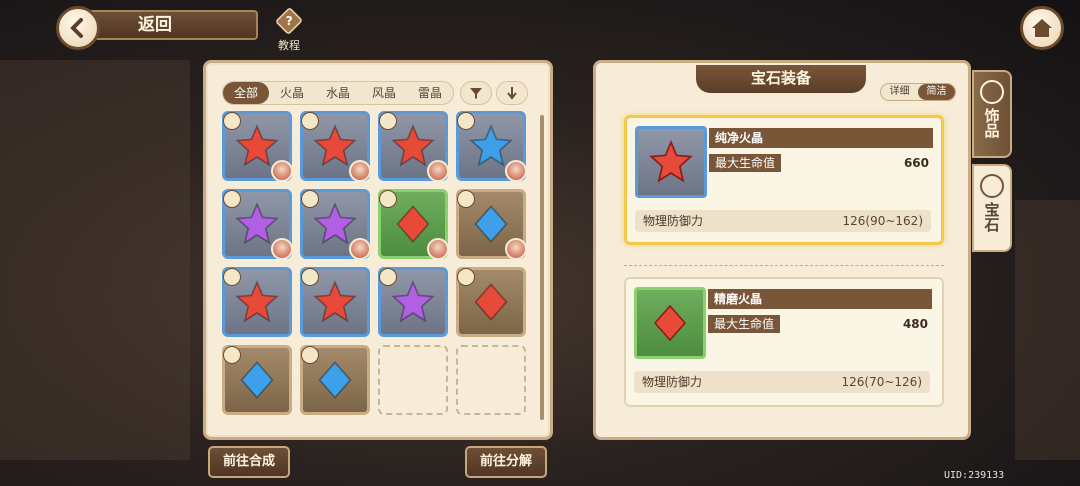  I want to click on back-bar: 返回, so click(168, 25).